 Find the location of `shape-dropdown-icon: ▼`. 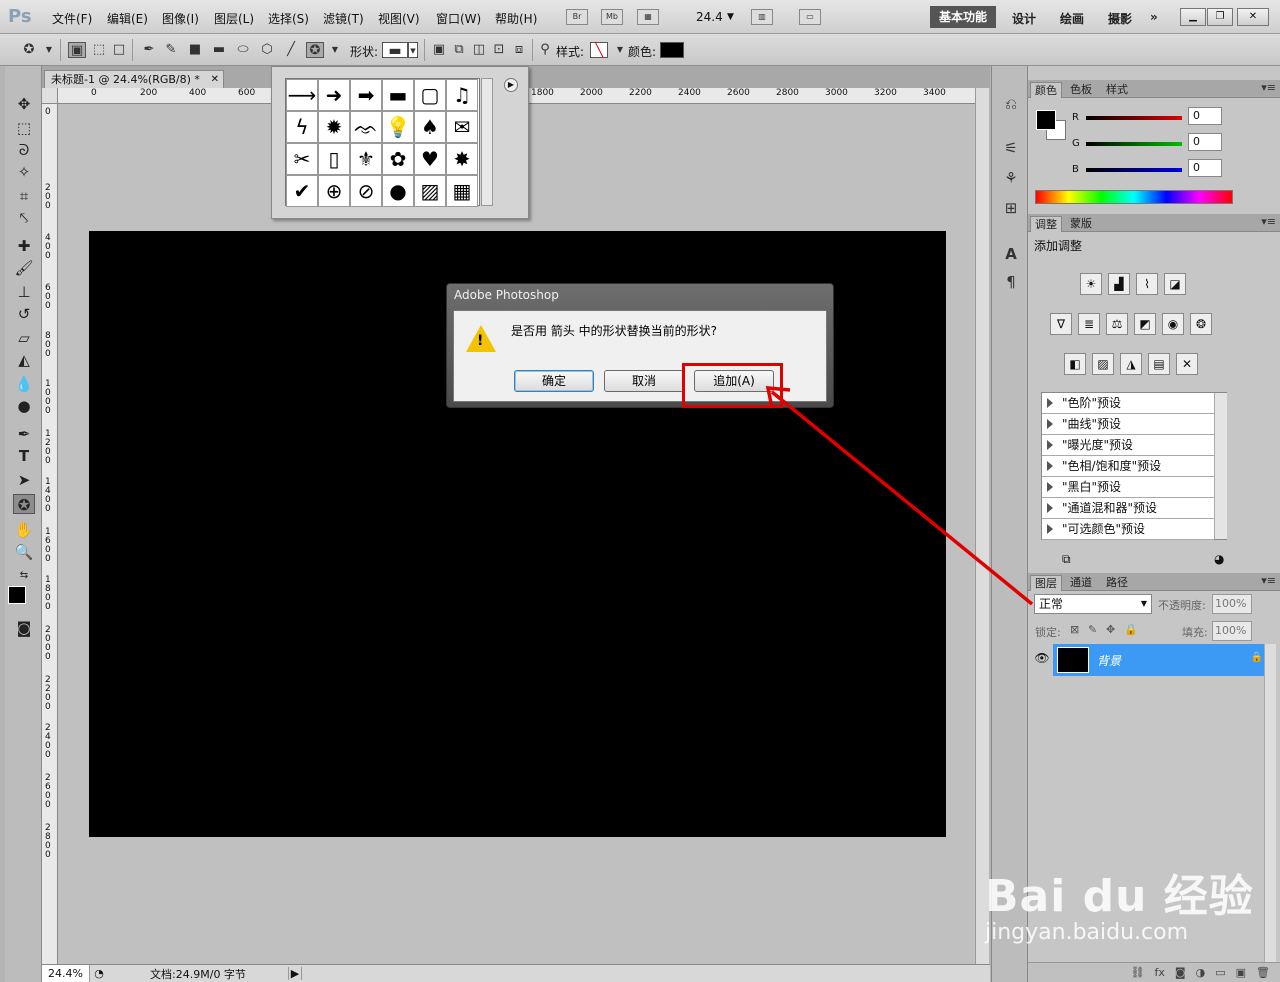

shape-dropdown-icon: ▼ is located at coordinates (413, 50).